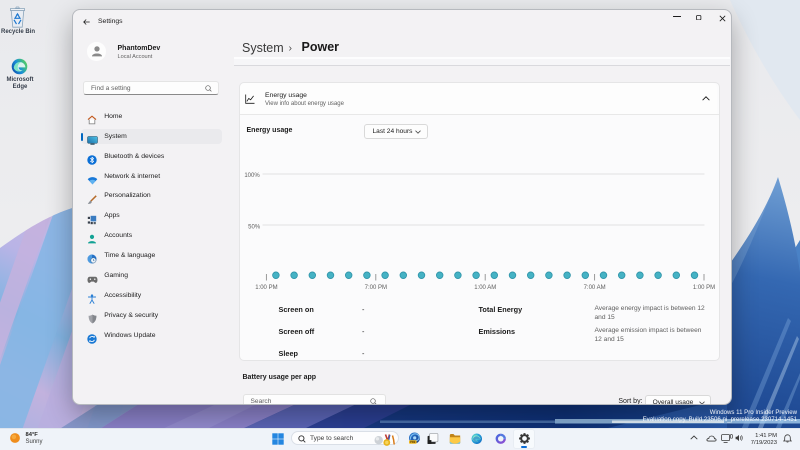  Describe the element at coordinates (252, 176) in the screenshot. I see `svg-text: 100%` at that location.